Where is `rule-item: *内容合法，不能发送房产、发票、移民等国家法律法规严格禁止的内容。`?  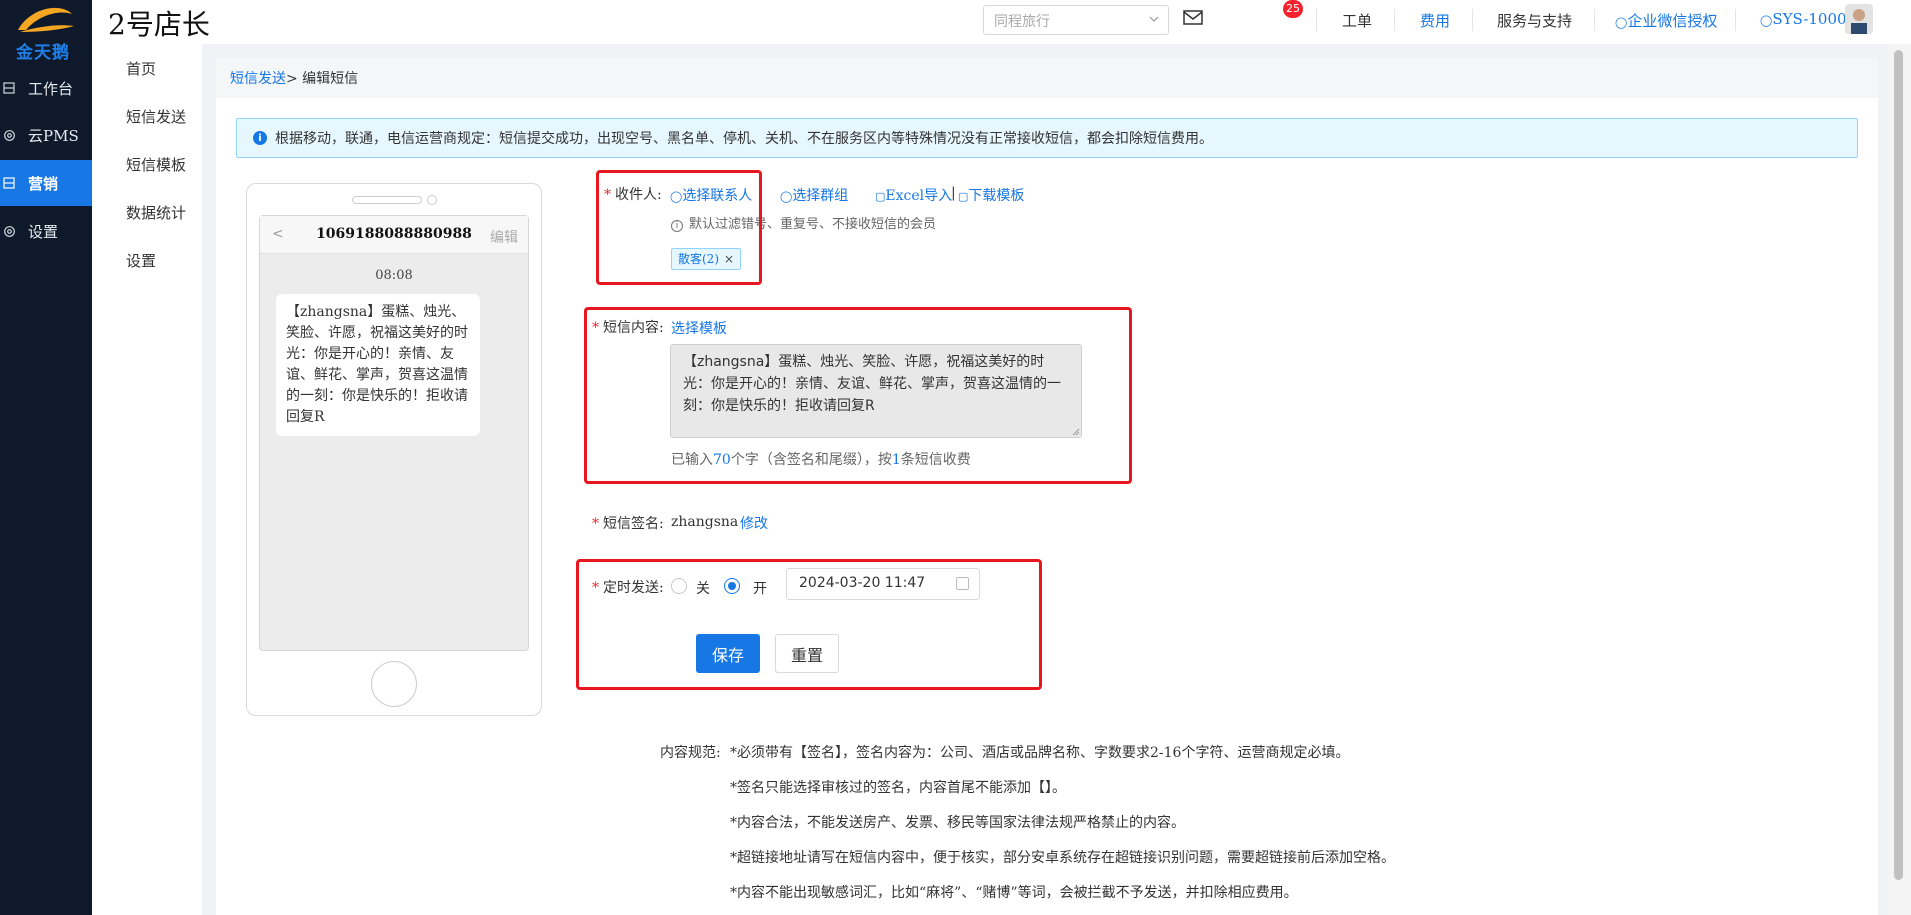
rule-item: *内容合法，不能发送房产、发票、移民等国家法律法规严格禁止的内容。 is located at coordinates (957, 823).